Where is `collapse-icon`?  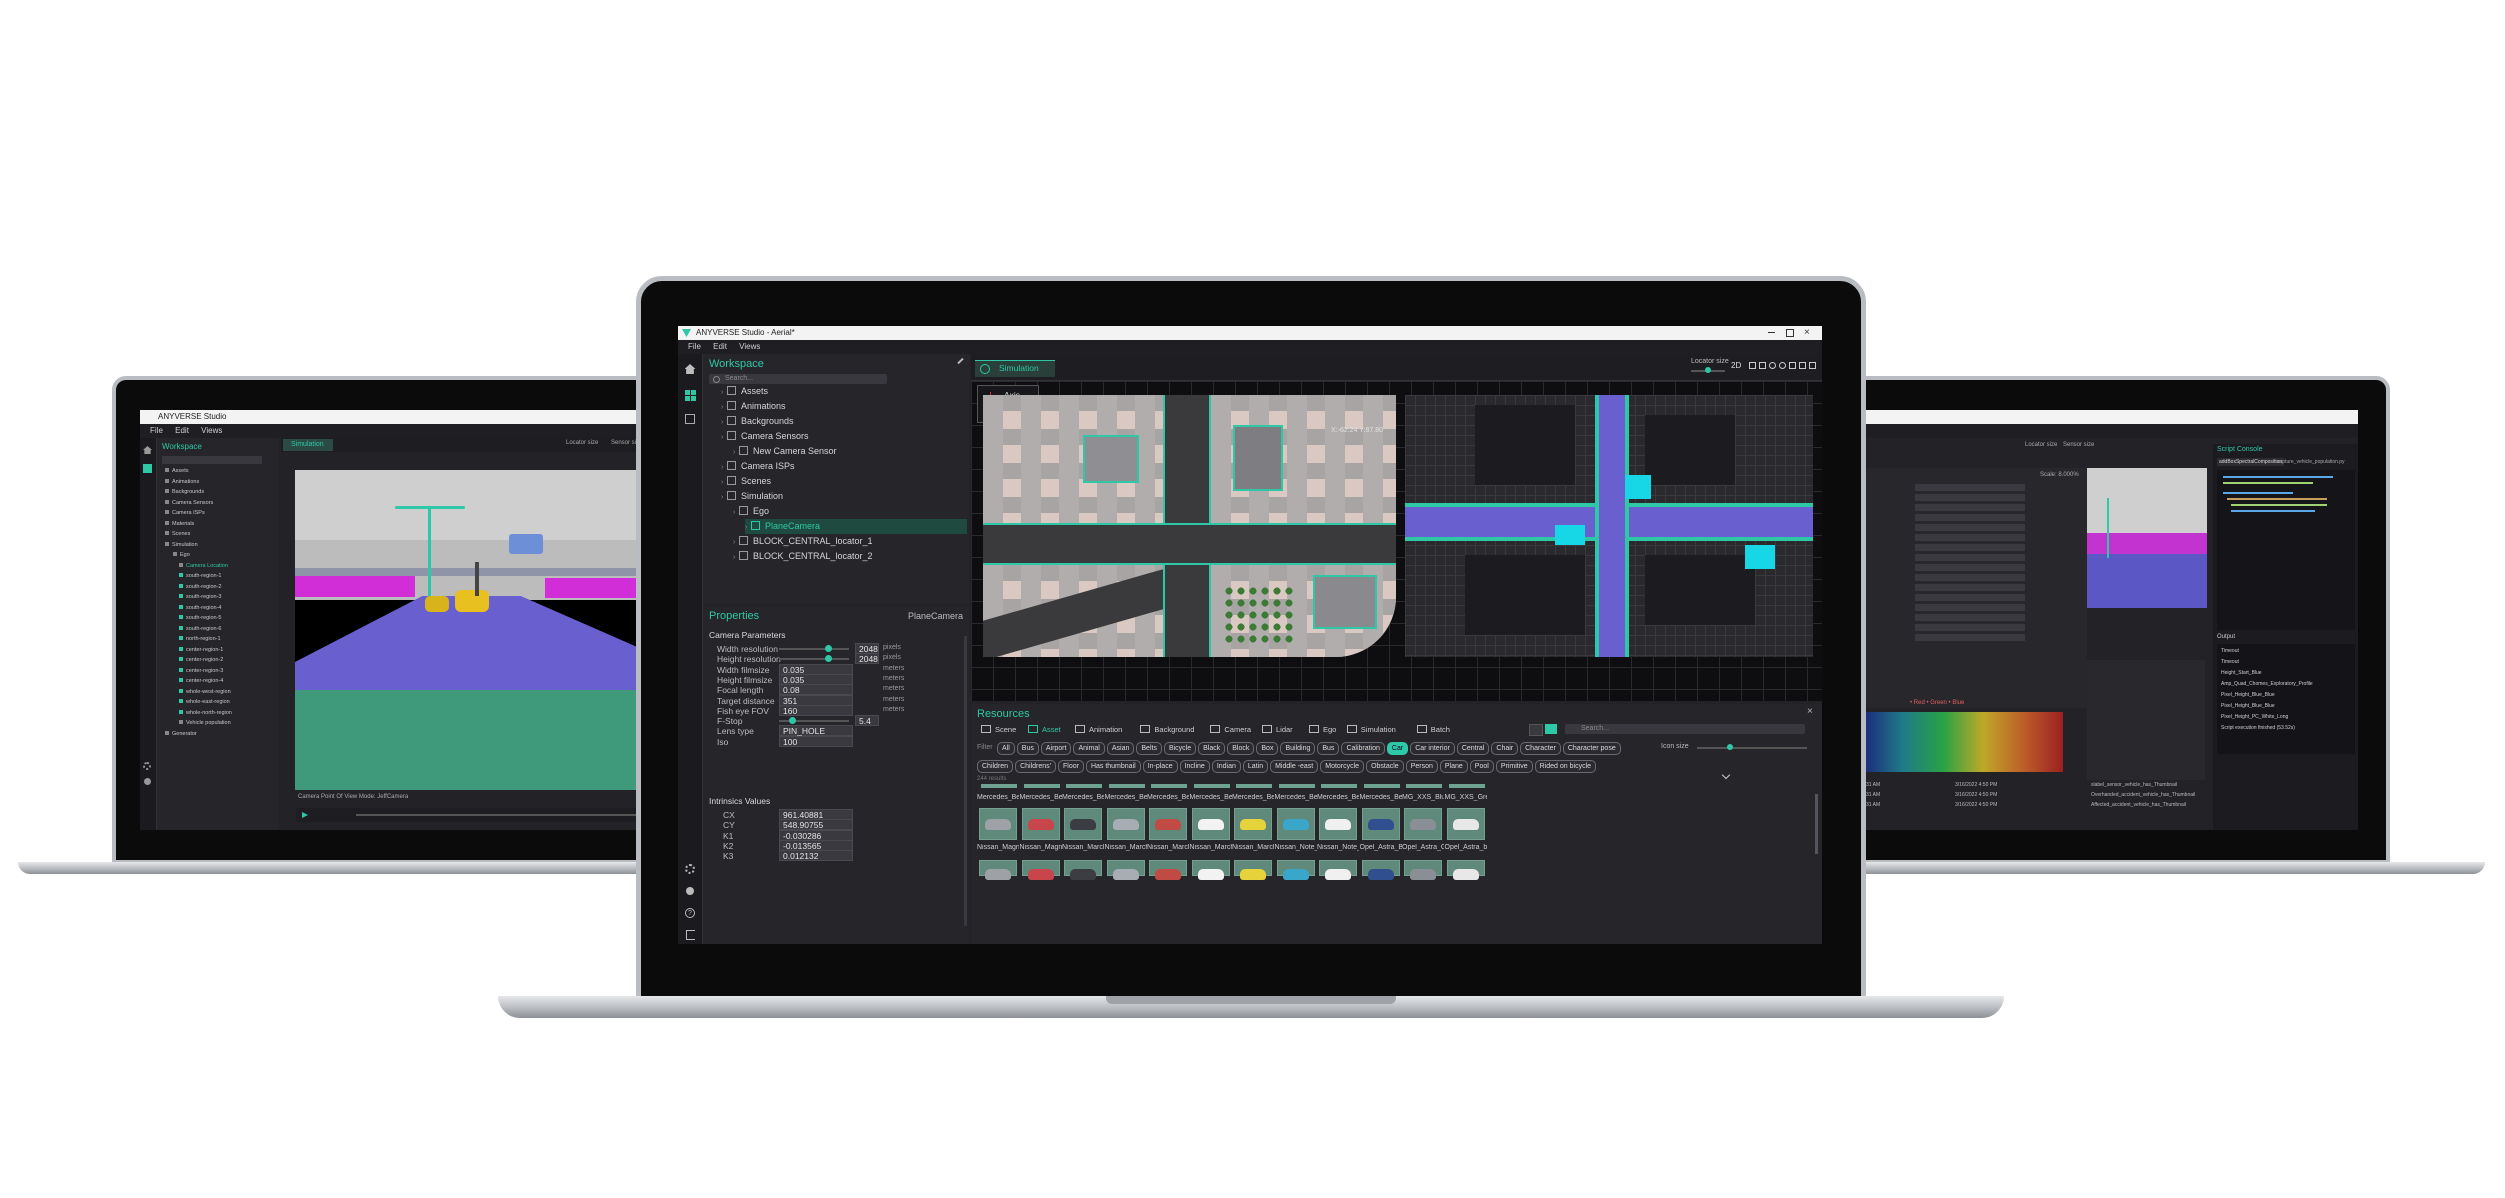 collapse-icon is located at coordinates (1812, 365).